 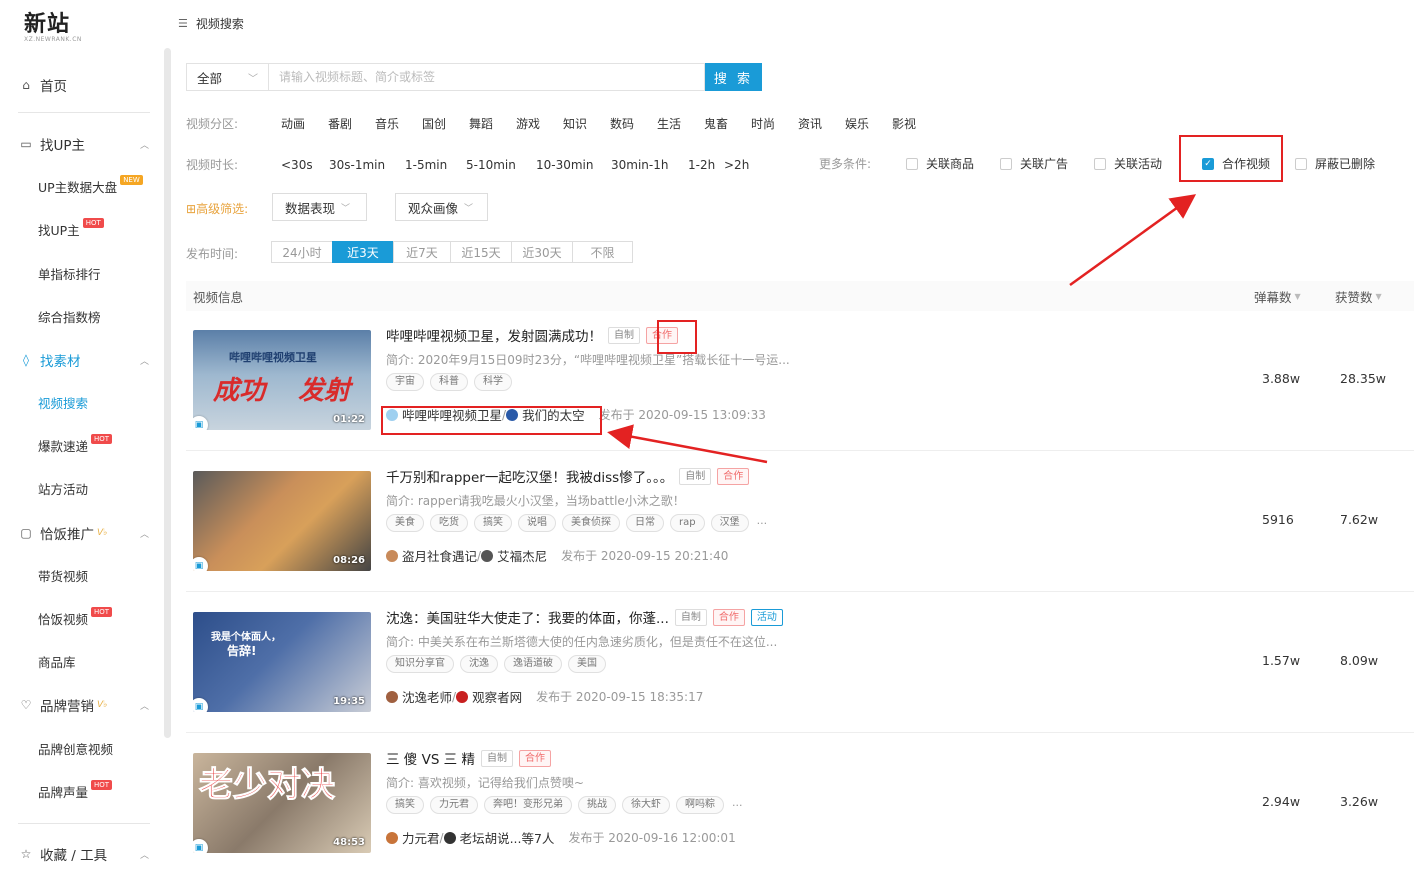 I want to click on nav-find-up: ▭ 找UP主 ︿, so click(x=82, y=144).